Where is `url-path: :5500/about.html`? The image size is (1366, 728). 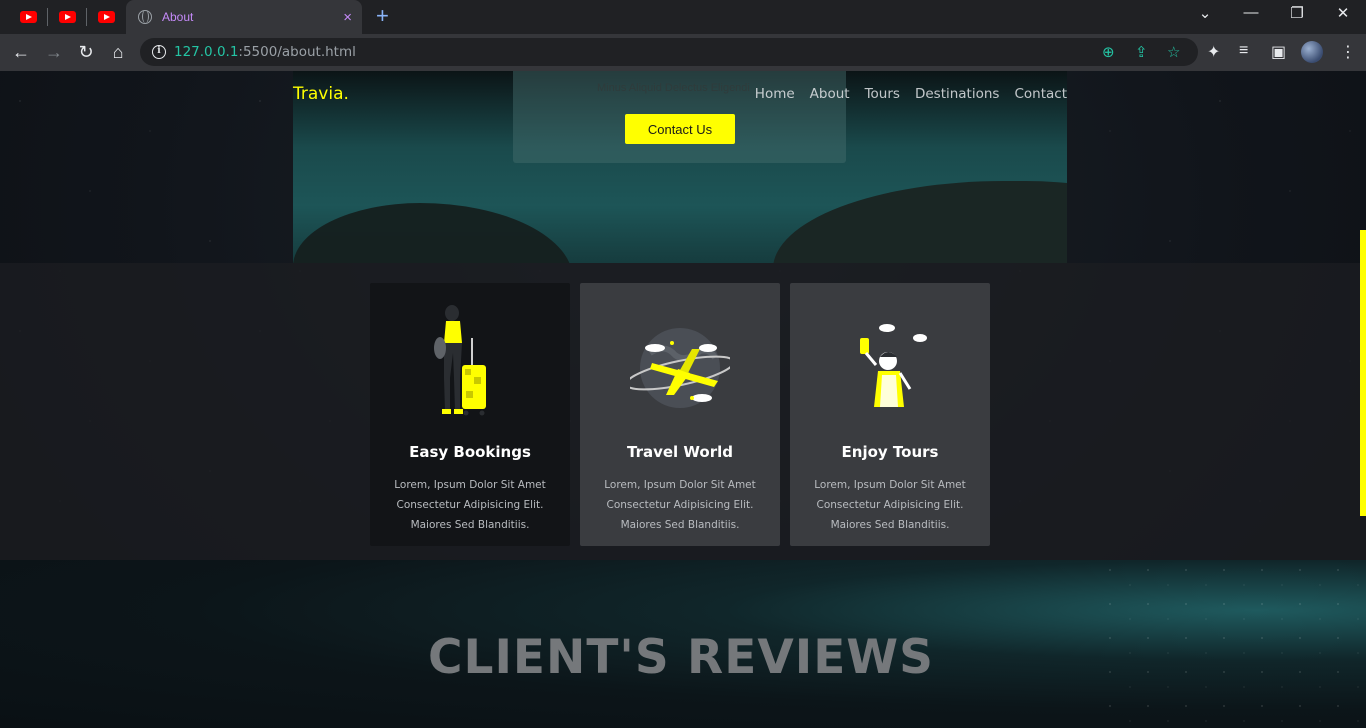
url-path: :5500/about.html is located at coordinates (297, 52).